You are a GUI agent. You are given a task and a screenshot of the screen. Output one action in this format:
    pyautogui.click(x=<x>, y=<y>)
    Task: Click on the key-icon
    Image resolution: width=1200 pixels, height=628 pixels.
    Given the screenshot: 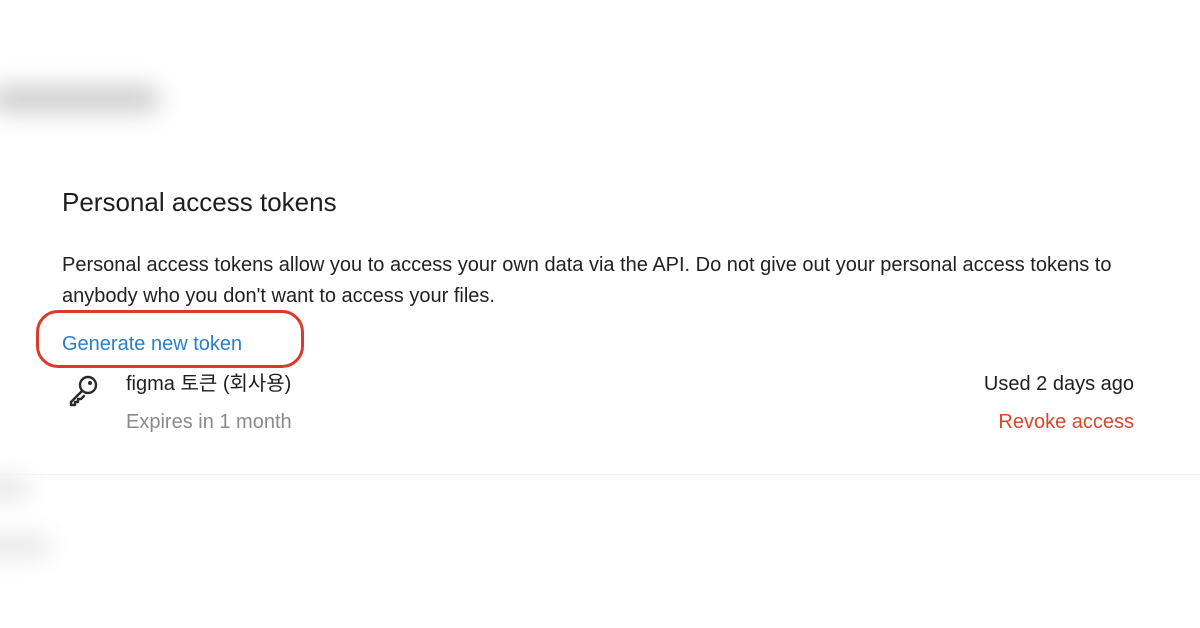 What is the action you would take?
    pyautogui.click(x=83, y=391)
    